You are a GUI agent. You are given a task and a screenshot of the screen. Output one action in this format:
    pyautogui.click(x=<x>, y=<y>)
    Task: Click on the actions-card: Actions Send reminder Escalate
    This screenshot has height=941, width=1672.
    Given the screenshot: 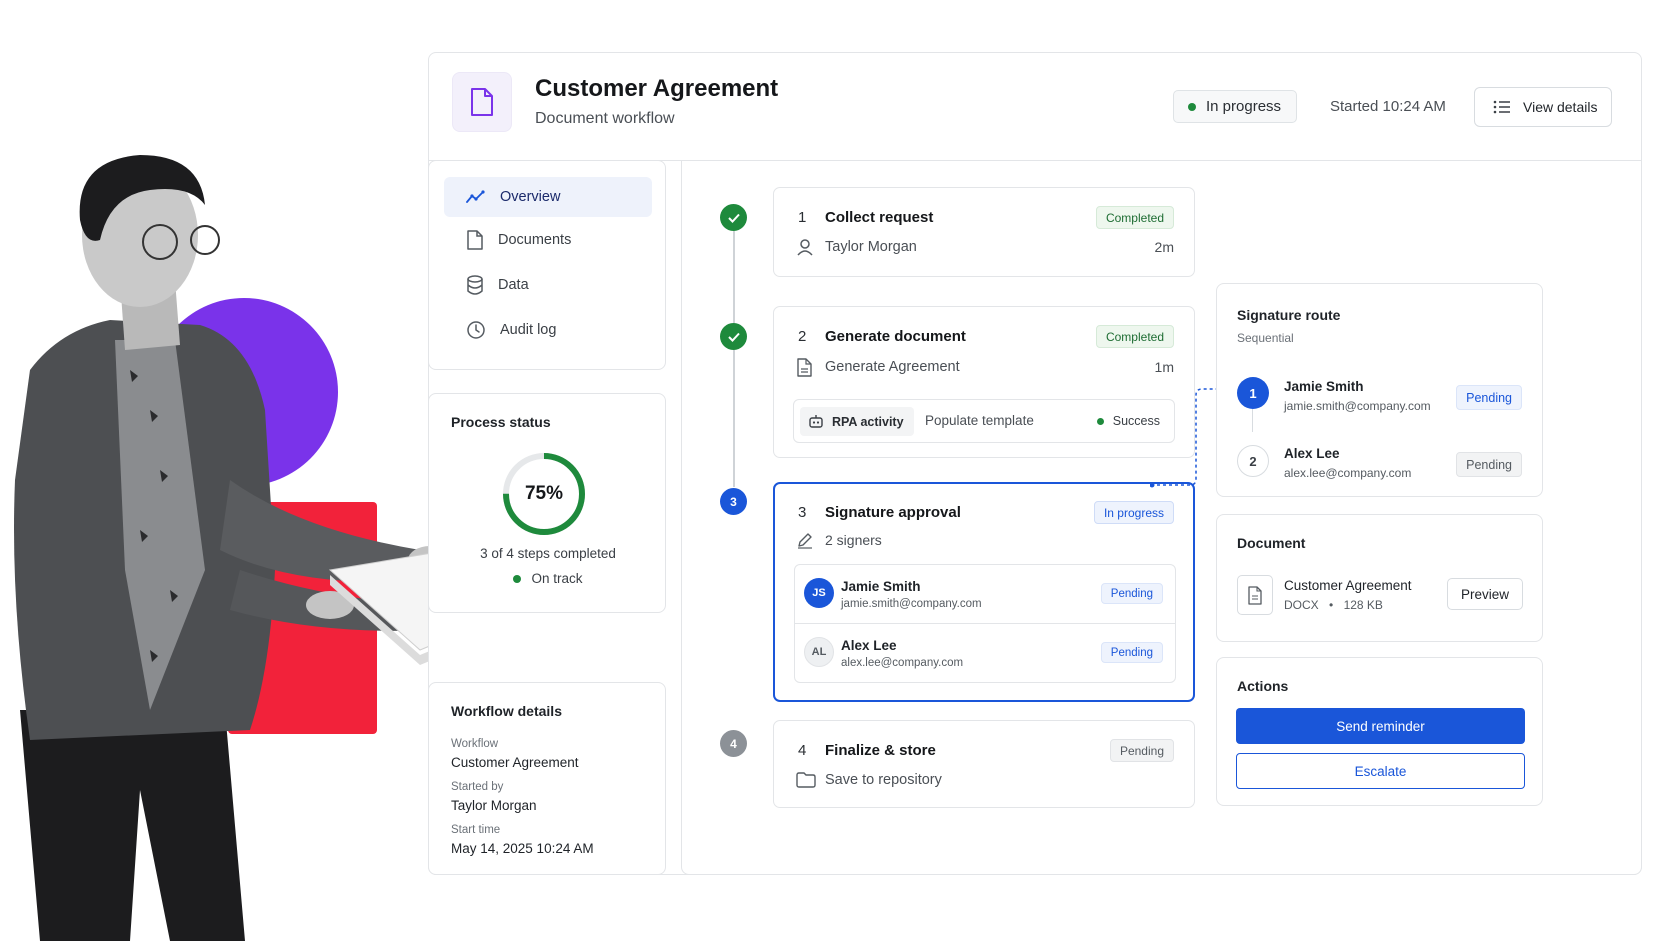 What is the action you would take?
    pyautogui.click(x=1379, y=731)
    